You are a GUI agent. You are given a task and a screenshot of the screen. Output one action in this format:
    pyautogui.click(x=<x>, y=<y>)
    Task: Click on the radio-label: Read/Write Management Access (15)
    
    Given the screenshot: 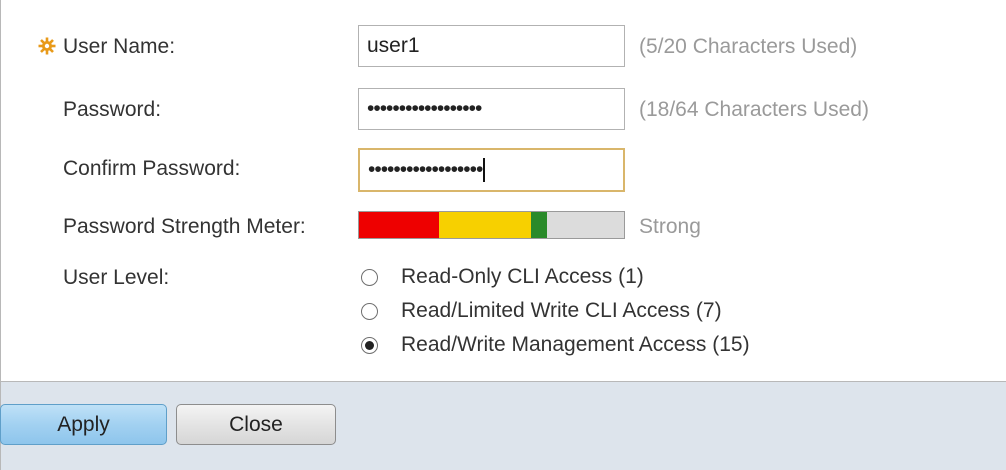 What is the action you would take?
    pyautogui.click(x=575, y=344)
    